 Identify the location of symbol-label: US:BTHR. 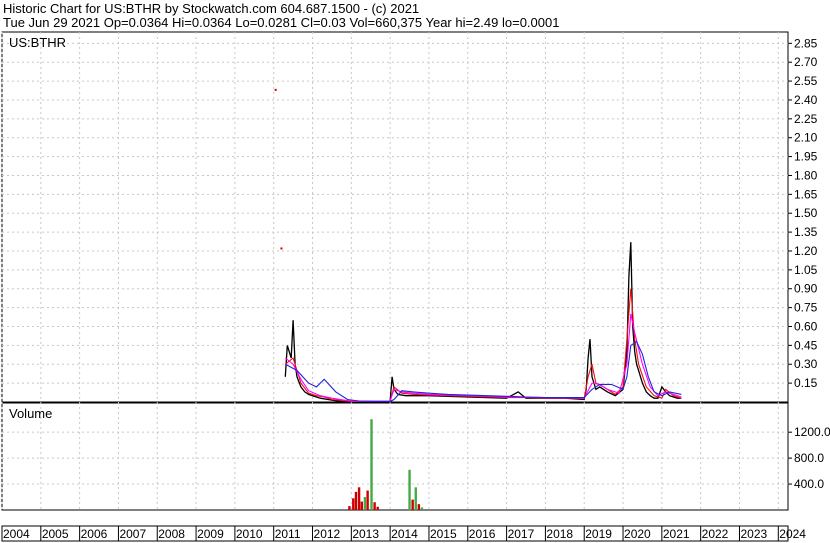
(37, 42).